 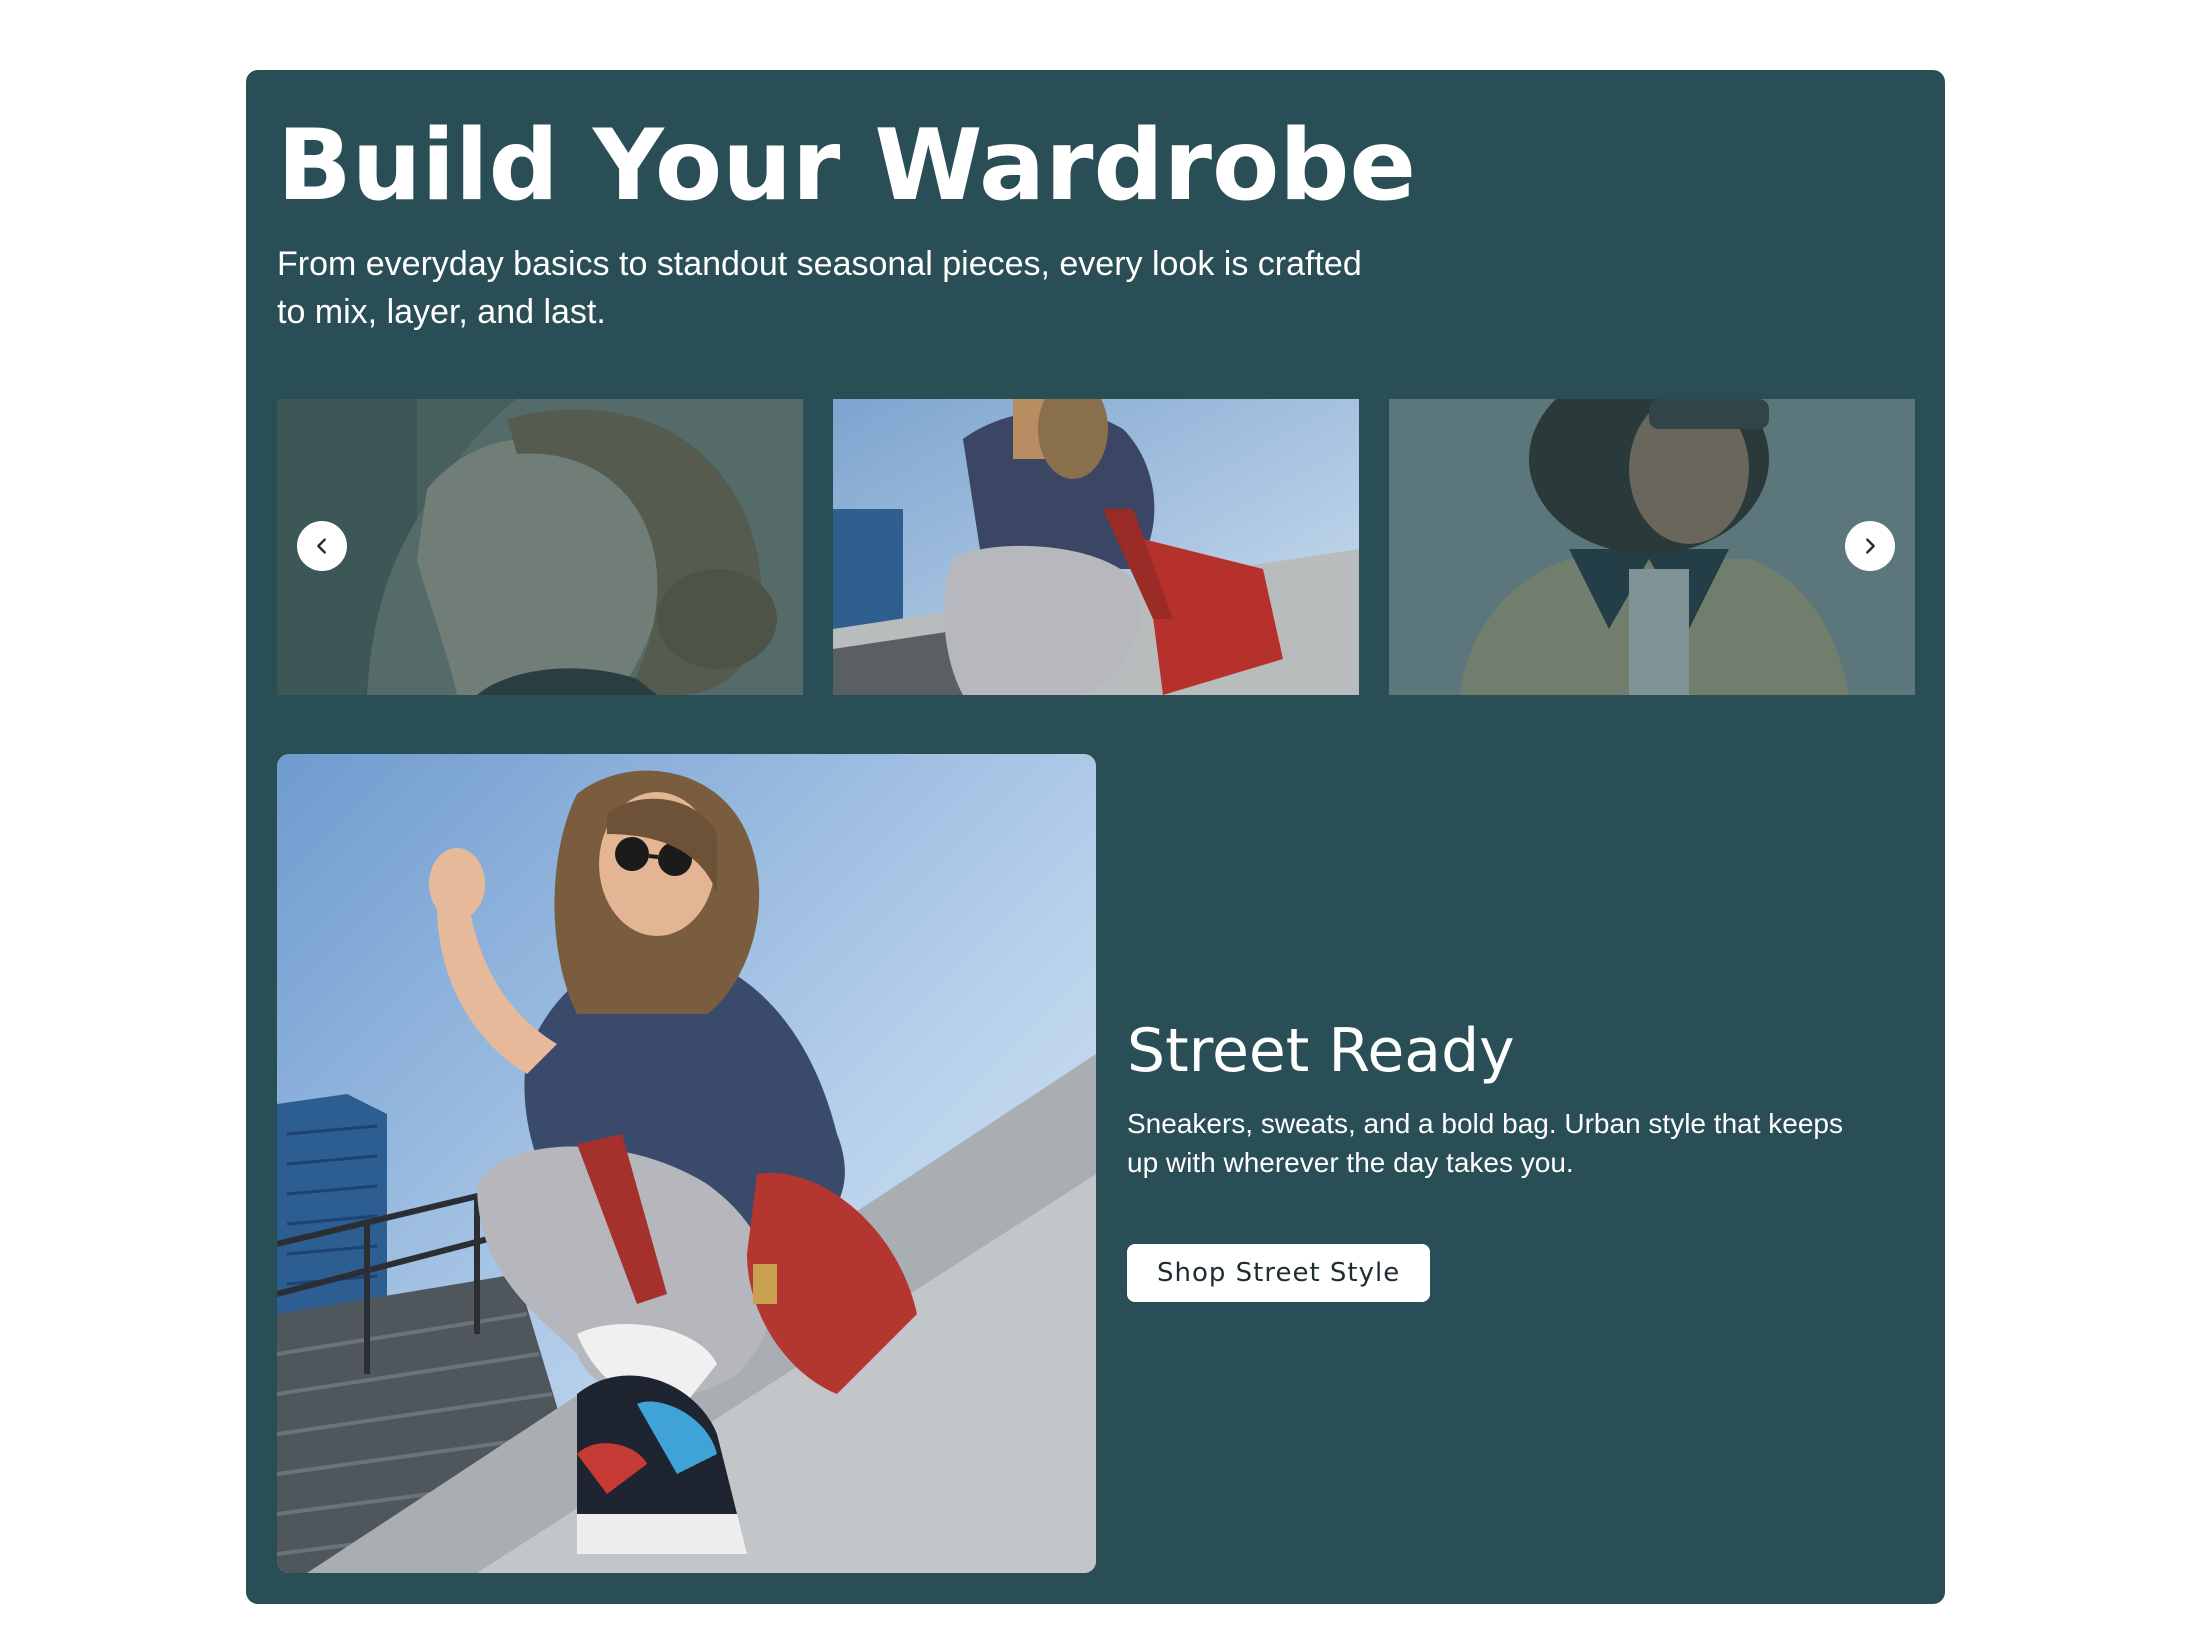 I want to click on feature-title: Street Ready, so click(x=1321, y=1051).